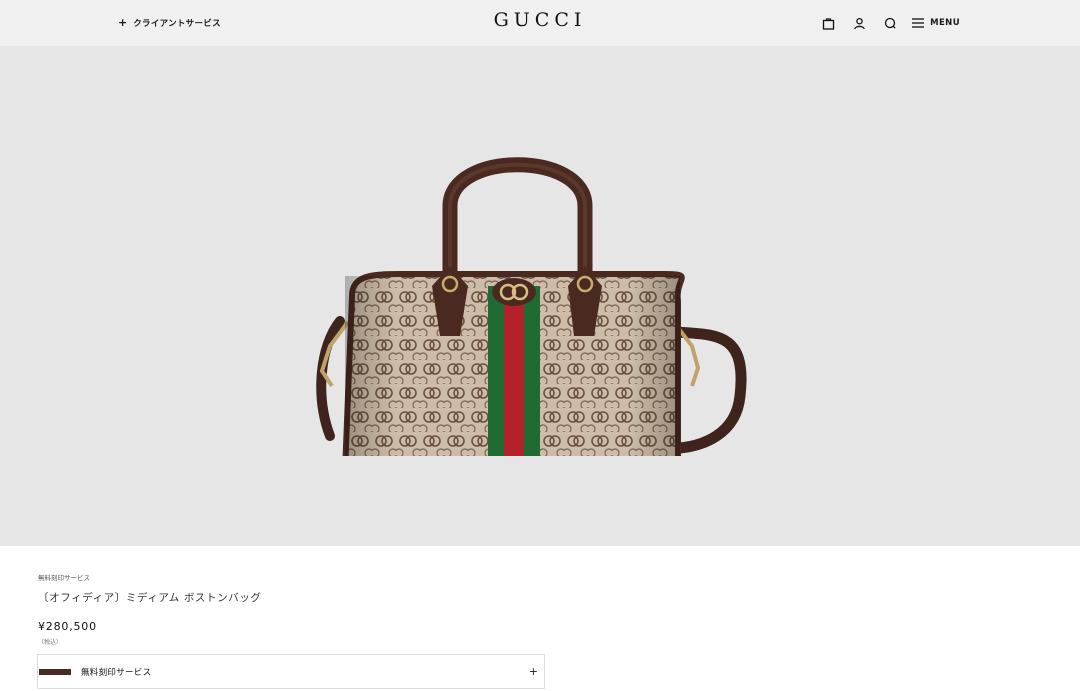 Image resolution: width=1080 pixels, height=691 pixels. I want to click on site-header: + クライアントサービス GUCCI MENU, so click(540, 23).